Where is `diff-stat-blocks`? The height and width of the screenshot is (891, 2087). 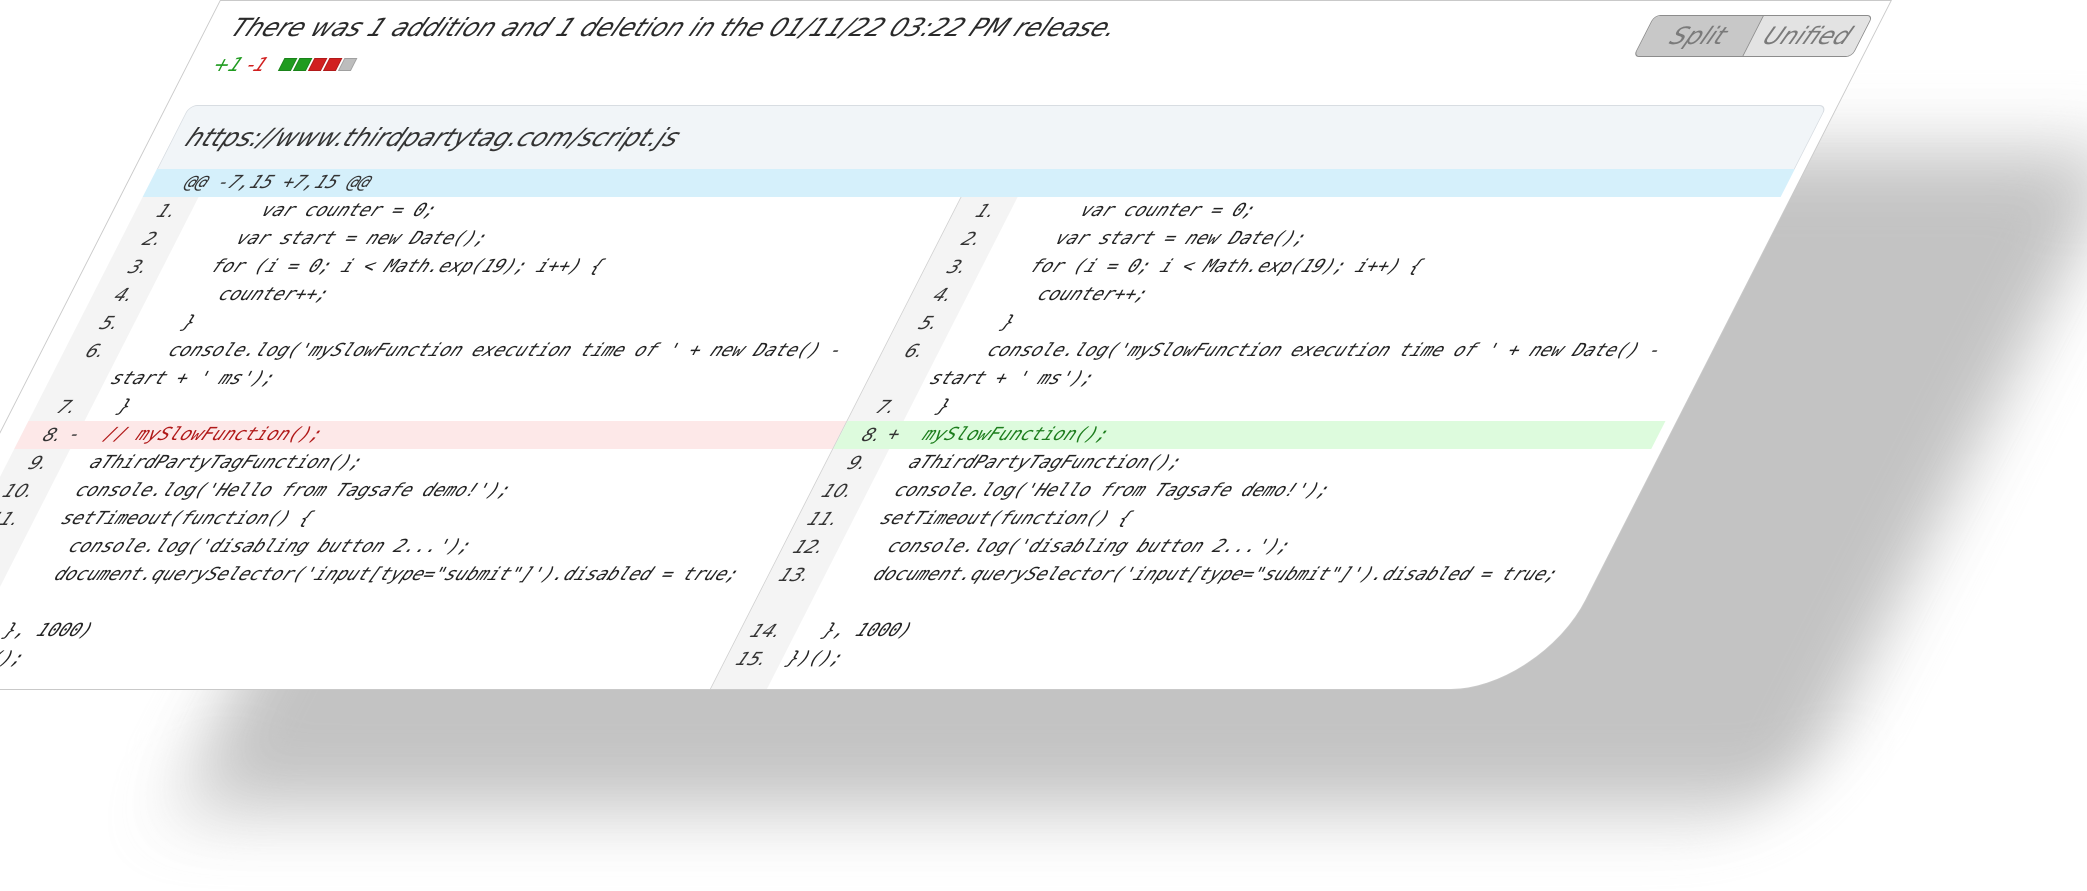
diff-stat-blocks is located at coordinates (319, 64).